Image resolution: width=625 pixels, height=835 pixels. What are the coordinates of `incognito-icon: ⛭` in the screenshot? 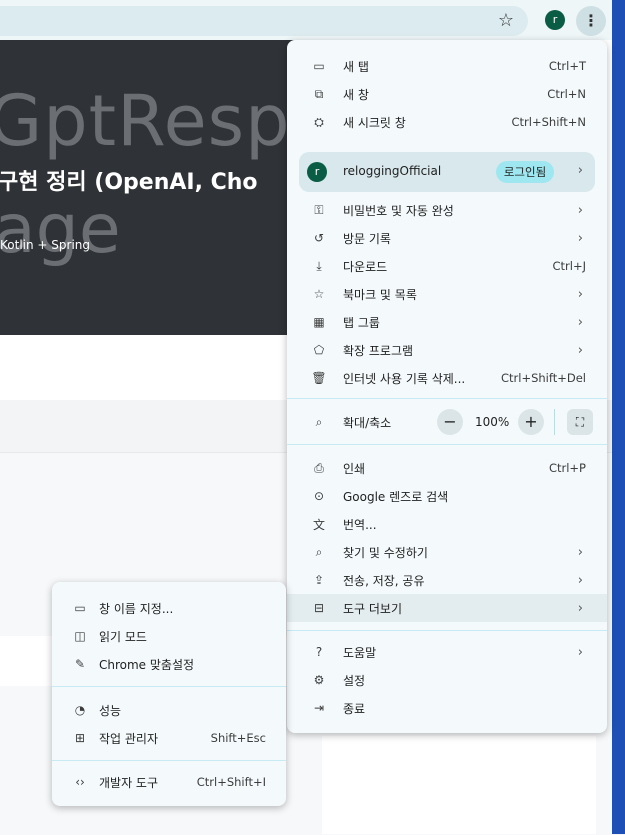 It's located at (319, 121).